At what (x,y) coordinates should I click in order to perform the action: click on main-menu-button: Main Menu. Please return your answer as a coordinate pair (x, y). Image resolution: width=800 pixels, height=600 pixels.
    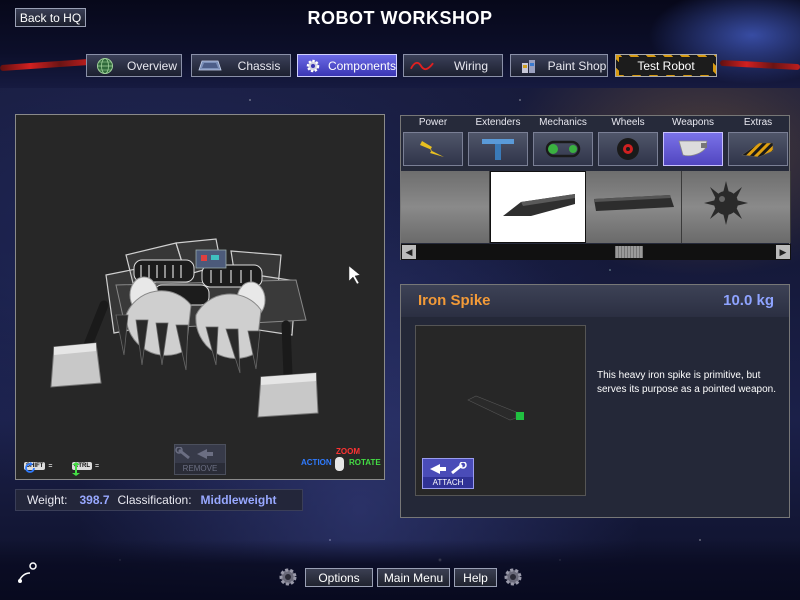
    Looking at the image, I should click on (413, 577).